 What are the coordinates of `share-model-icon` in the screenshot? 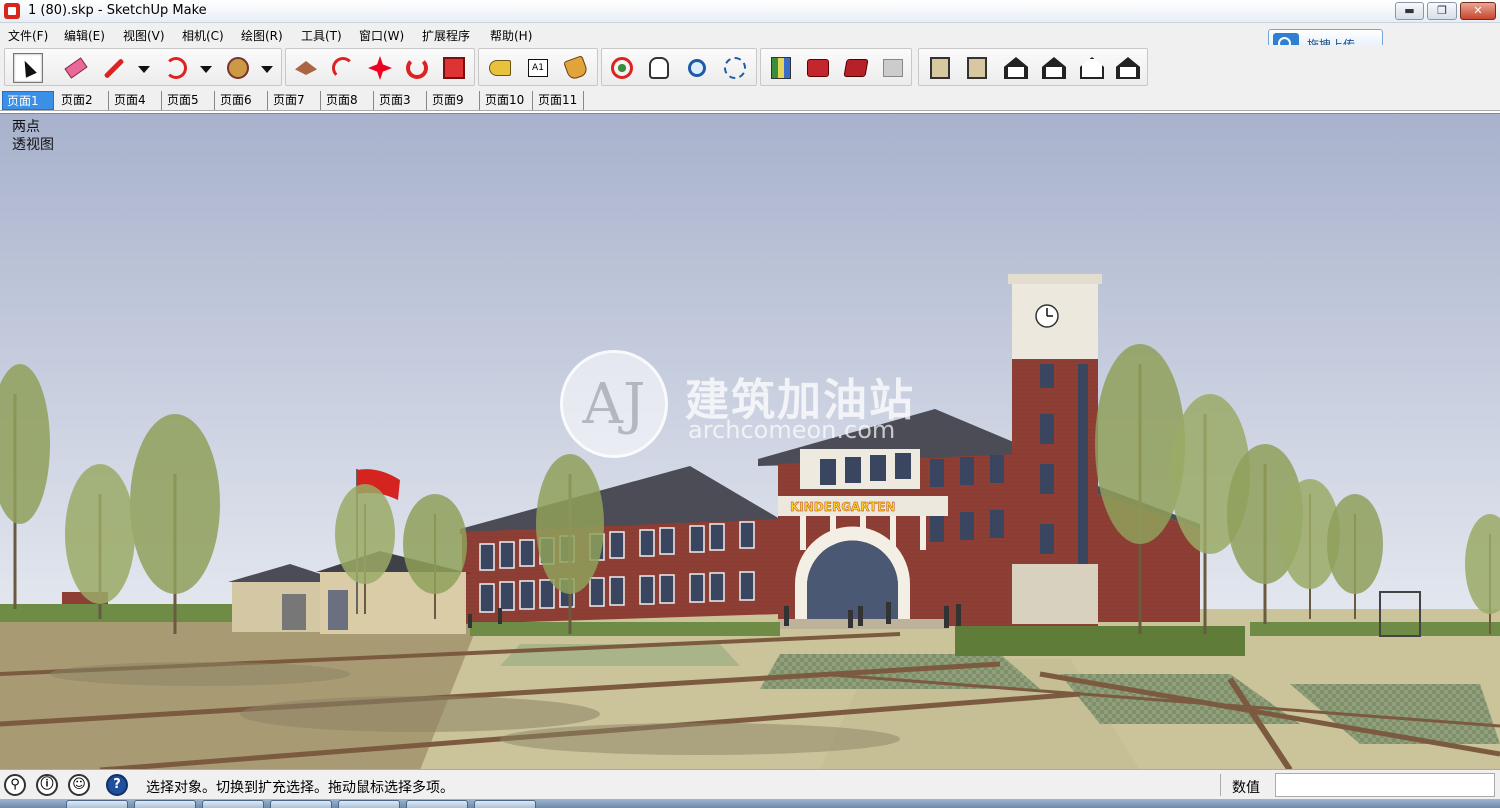 It's located at (856, 68).